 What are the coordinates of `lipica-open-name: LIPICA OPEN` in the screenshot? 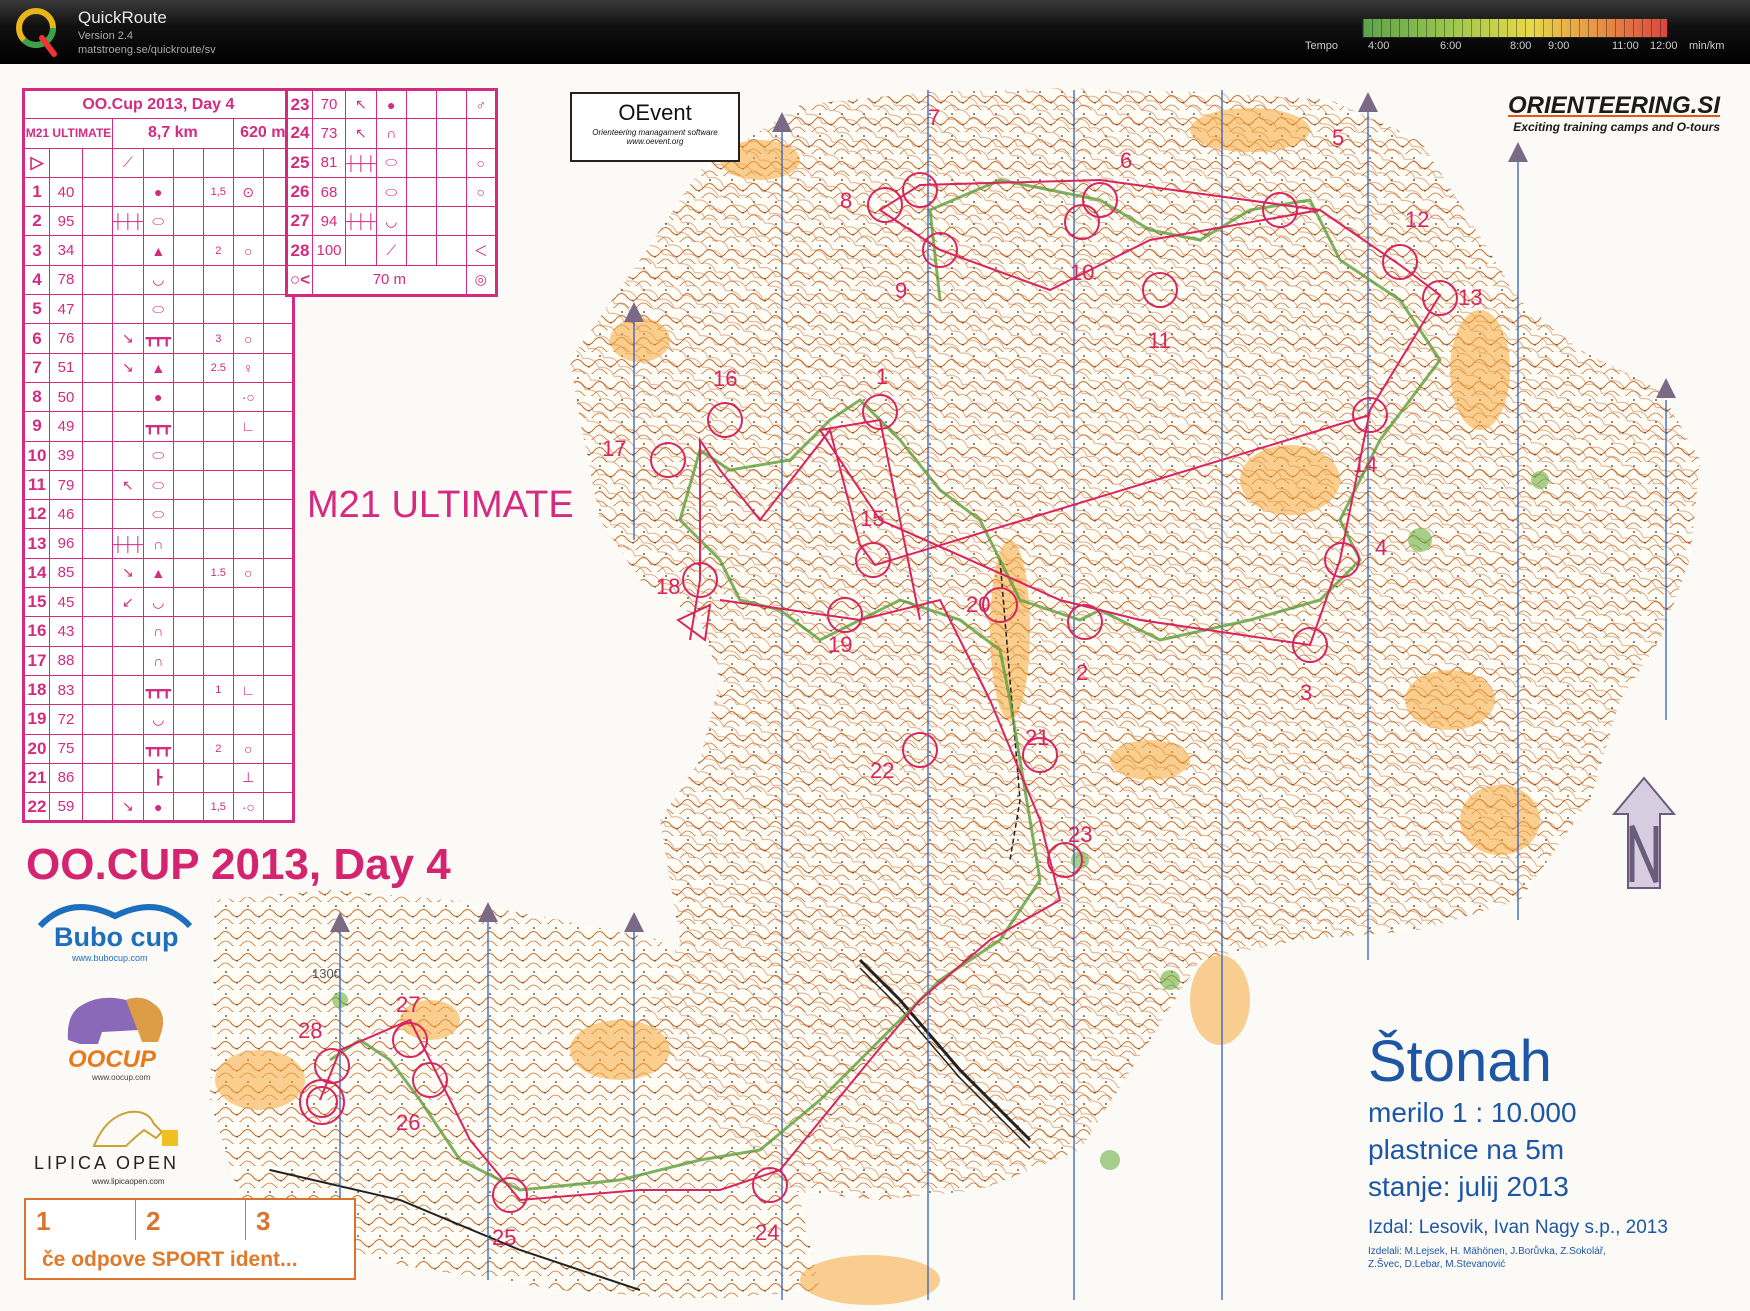 It's located at (107, 1163).